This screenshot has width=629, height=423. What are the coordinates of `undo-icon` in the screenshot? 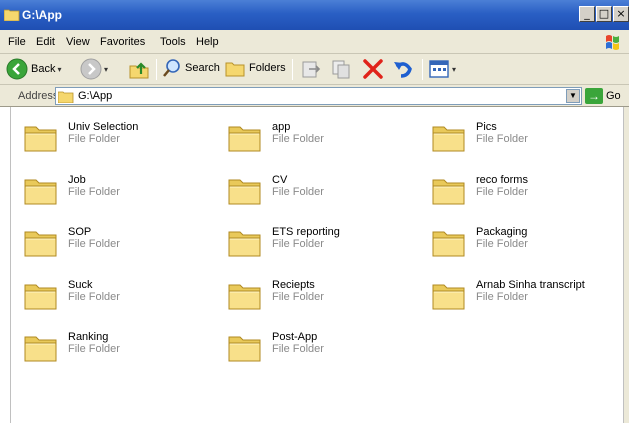 It's located at (403, 70).